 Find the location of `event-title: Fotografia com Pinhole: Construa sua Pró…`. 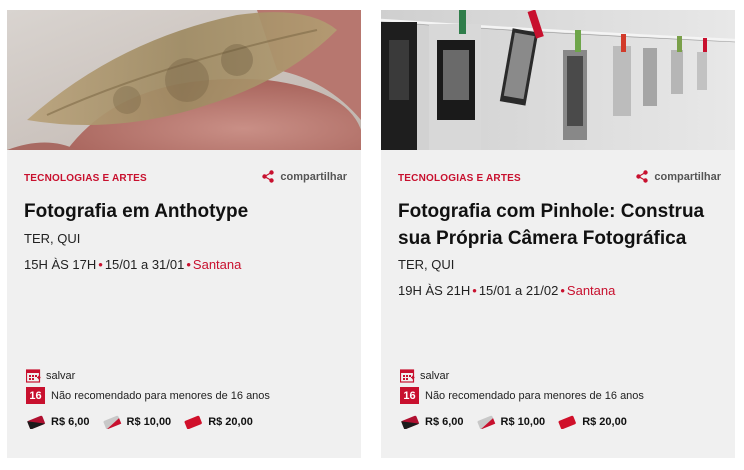

event-title: Fotografia com Pinhole: Construa sua Pró… is located at coordinates (563, 225).